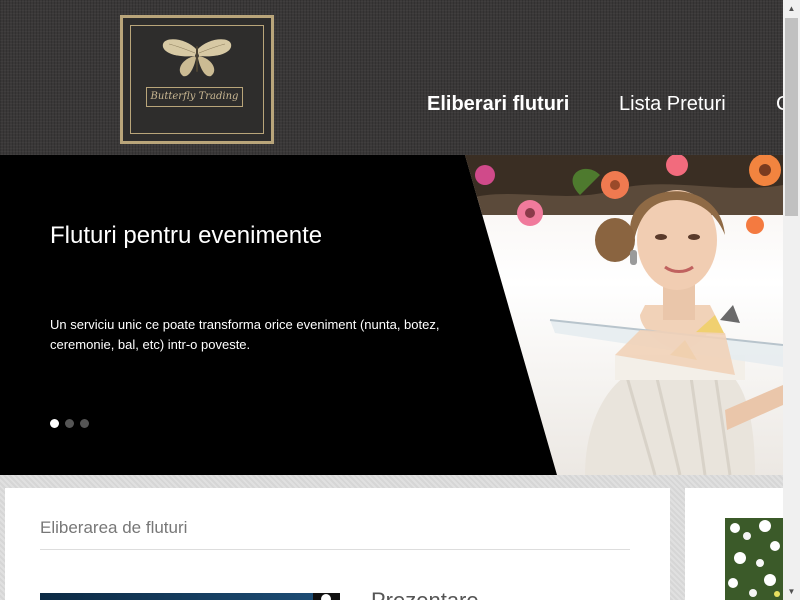  Describe the element at coordinates (326, 596) in the screenshot. I see `video-info-icon` at that location.